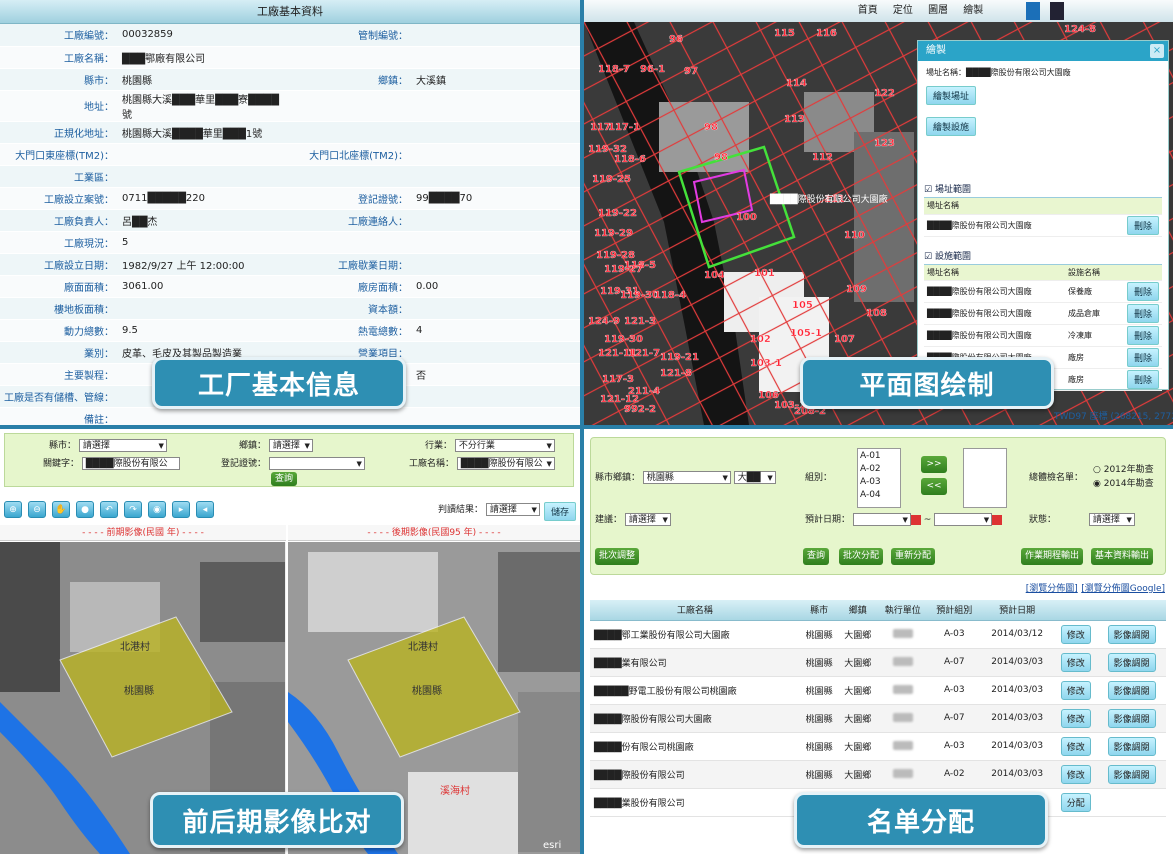  Describe the element at coordinates (205, 509) in the screenshot. I see `prev-icon: ◂` at that location.